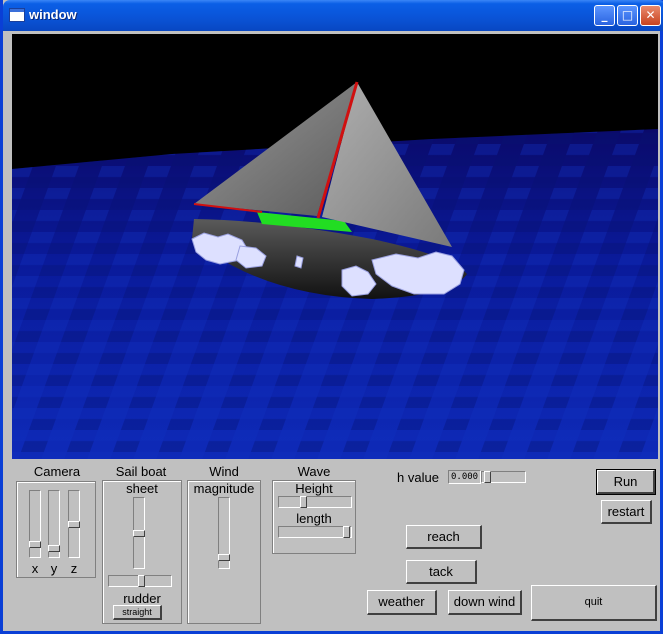 Image resolution: width=663 pixels, height=634 pixels. What do you see at coordinates (224, 557) in the screenshot?
I see `wind-magnitude-slider-thumb` at bounding box center [224, 557].